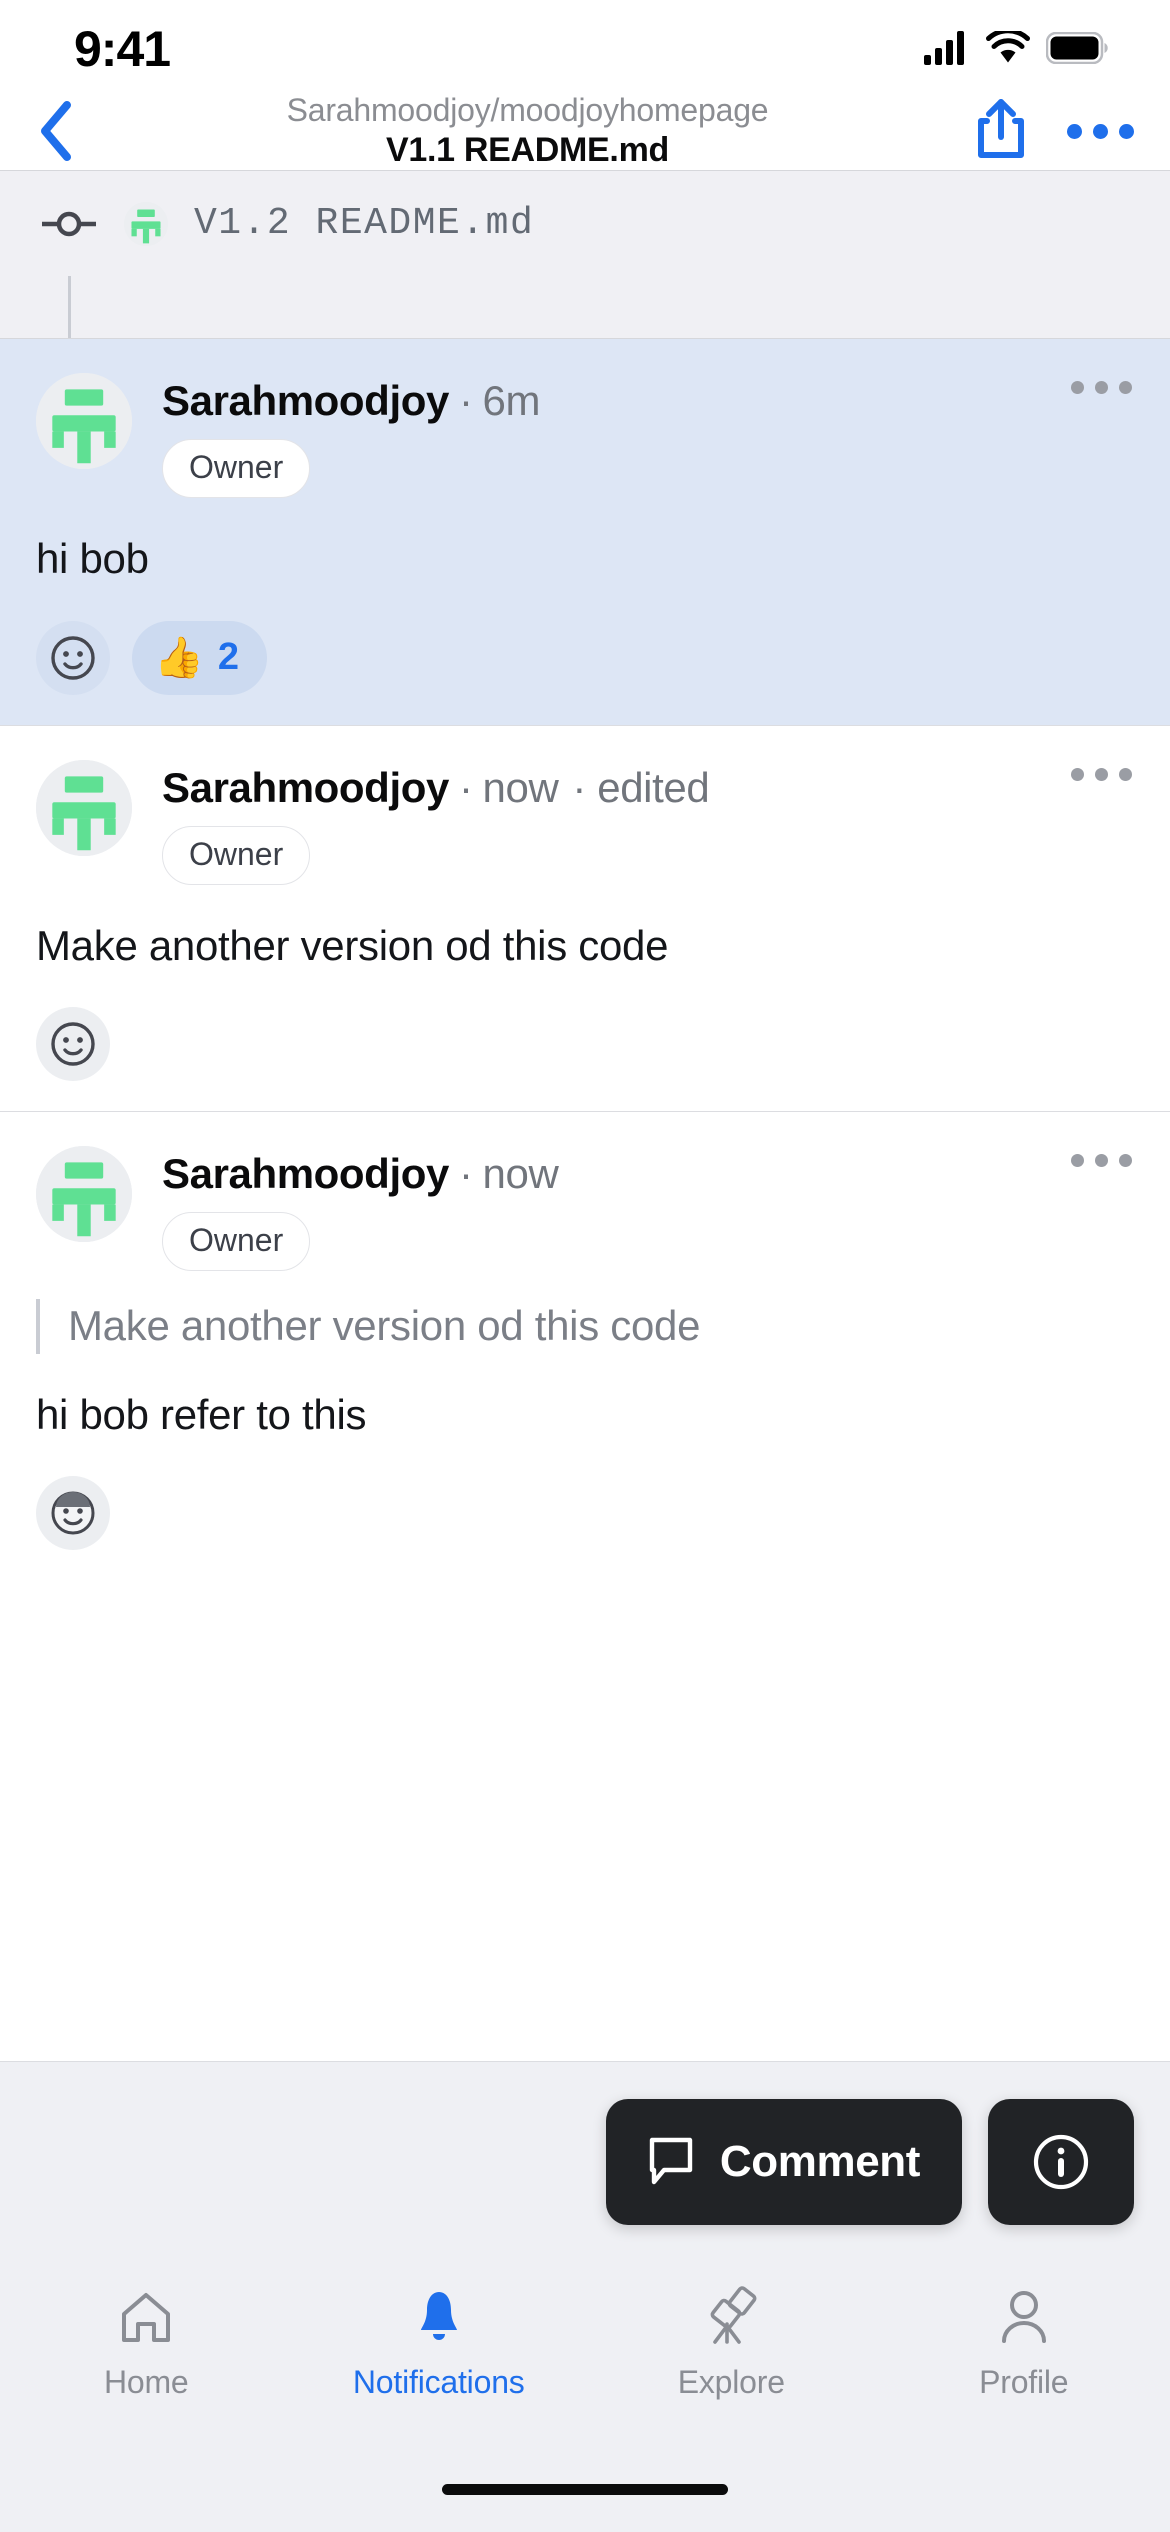  I want to click on reaction-pill: 👍 2, so click(199, 657).